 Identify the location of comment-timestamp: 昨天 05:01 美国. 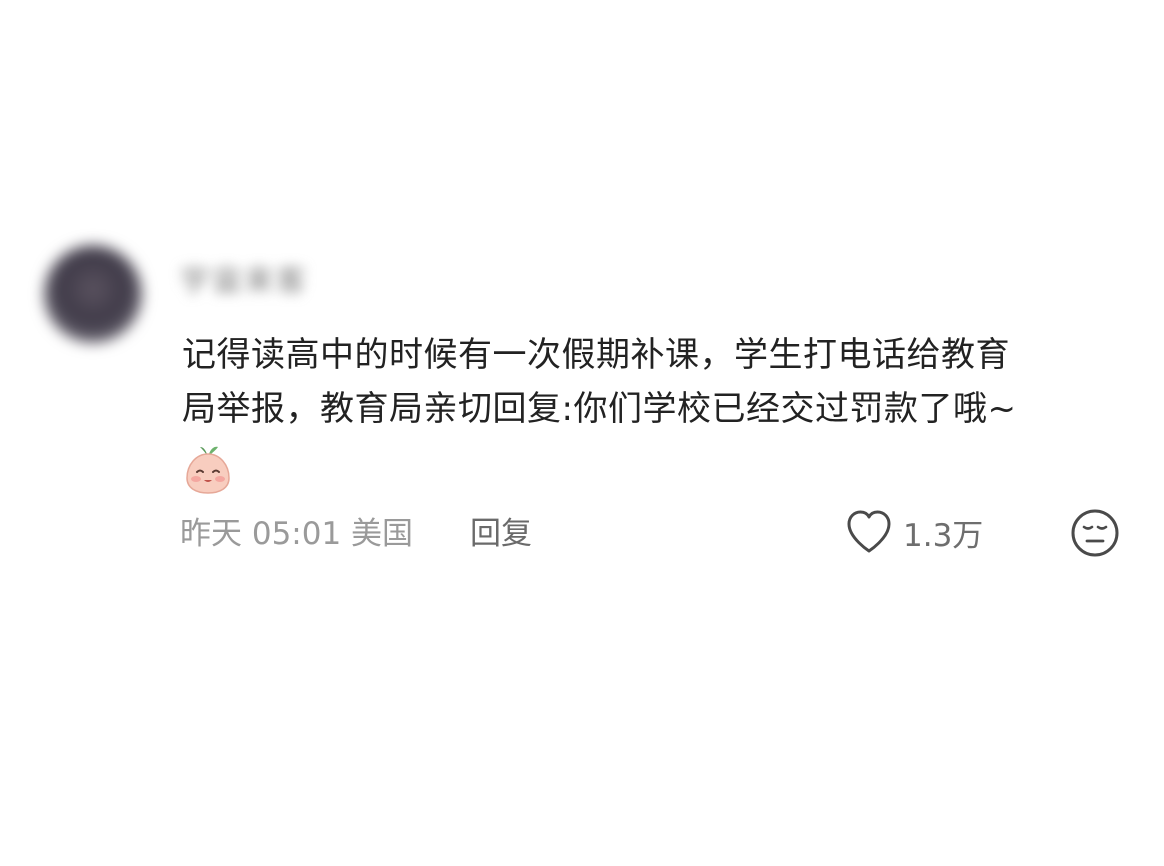
(297, 534).